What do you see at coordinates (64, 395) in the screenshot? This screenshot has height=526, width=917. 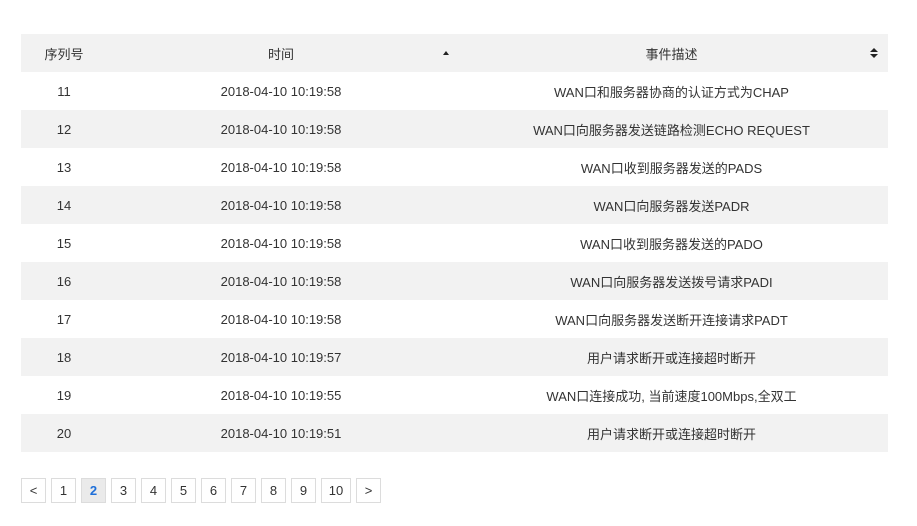 I see `cell-index: 19` at bounding box center [64, 395].